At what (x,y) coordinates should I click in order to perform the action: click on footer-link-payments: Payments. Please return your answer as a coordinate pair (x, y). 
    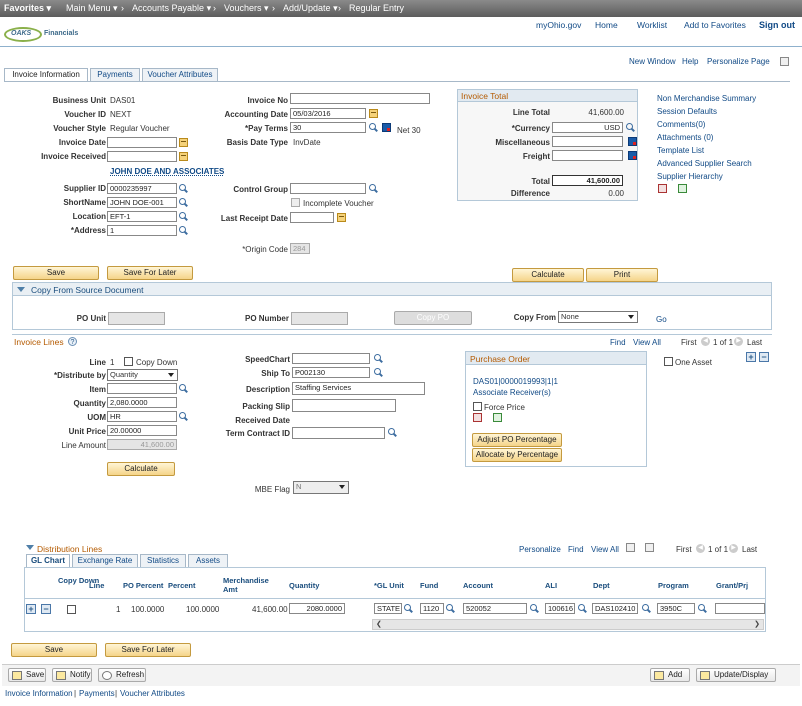
    Looking at the image, I should click on (97, 693).